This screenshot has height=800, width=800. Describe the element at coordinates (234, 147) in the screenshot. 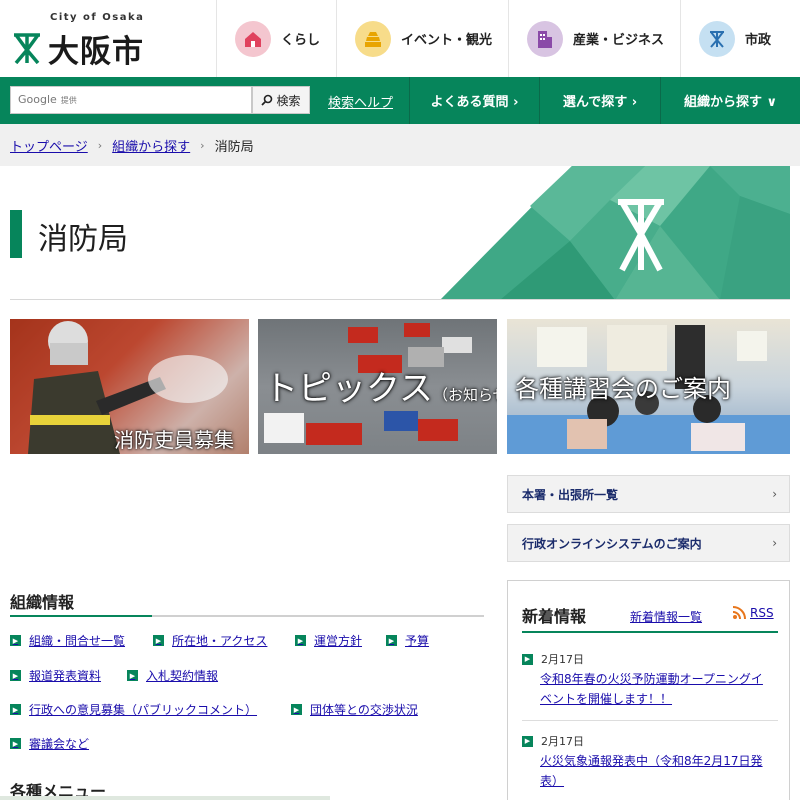

I see `breadcrumb-current: 消防局` at that location.